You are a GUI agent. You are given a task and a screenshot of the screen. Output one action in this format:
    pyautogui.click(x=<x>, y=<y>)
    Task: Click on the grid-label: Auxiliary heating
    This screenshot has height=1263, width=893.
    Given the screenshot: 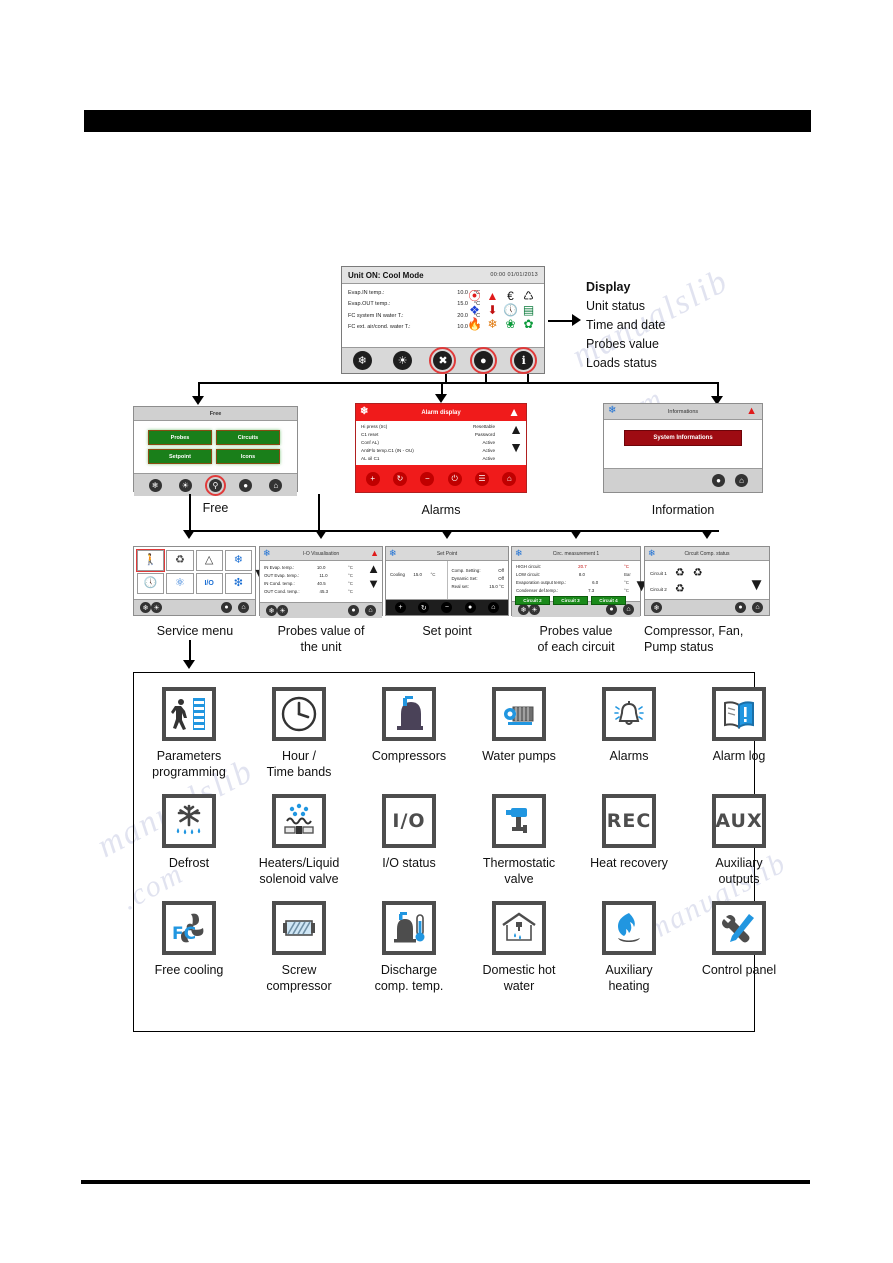 What is the action you would take?
    pyautogui.click(x=629, y=978)
    